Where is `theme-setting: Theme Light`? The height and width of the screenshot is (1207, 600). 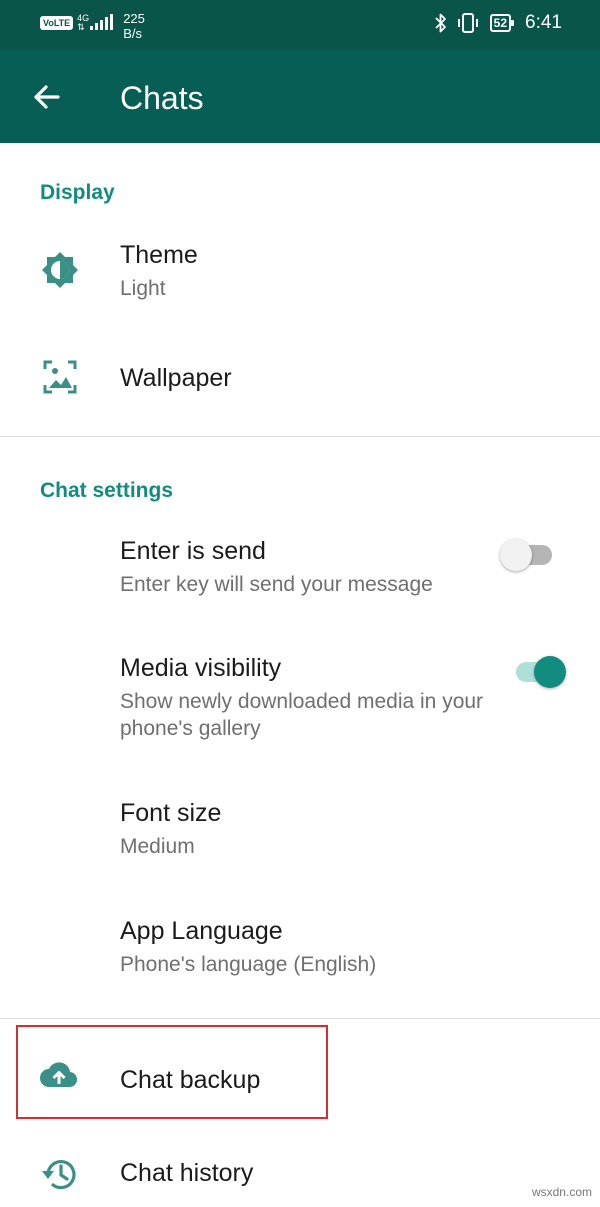
theme-setting: Theme Light is located at coordinates (300, 277).